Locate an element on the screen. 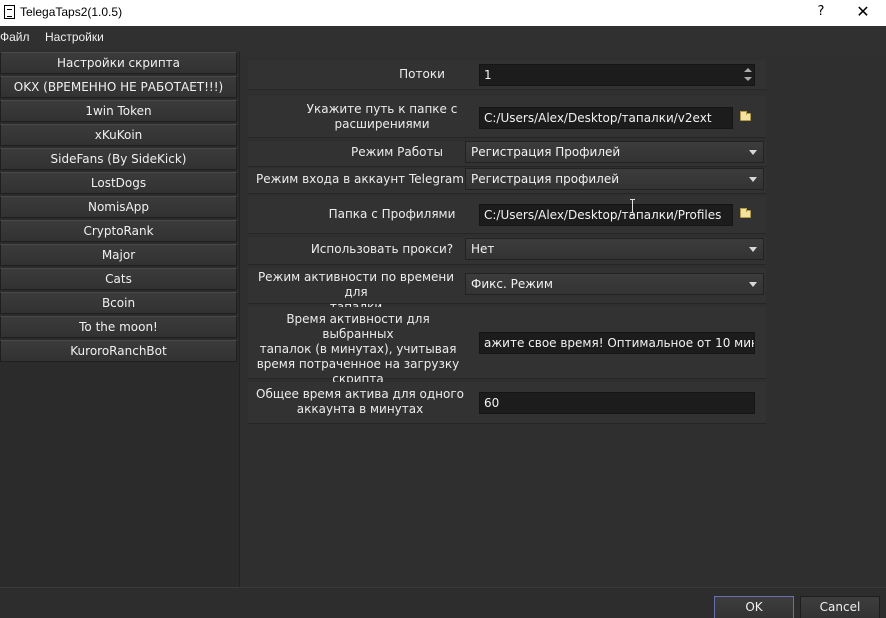  menu-file: Файл is located at coordinates (15, 37).